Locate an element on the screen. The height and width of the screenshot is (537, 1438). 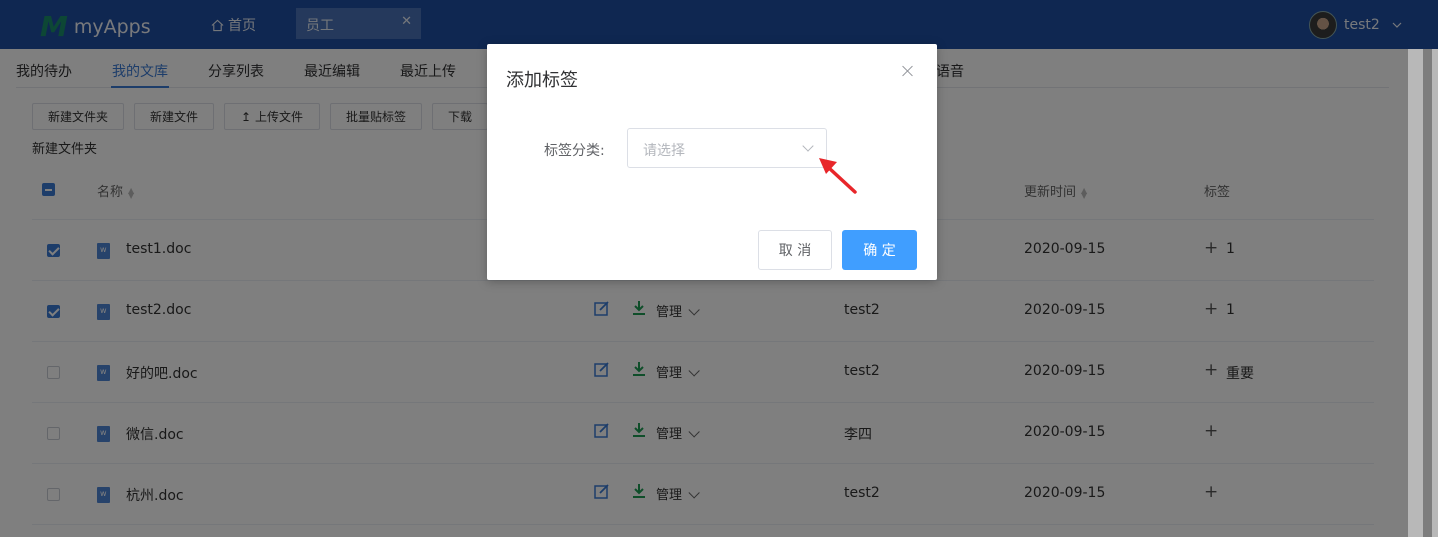
add-tag-dialog: 添加标签 标签分类: 请选择 取 消 确 定 is located at coordinates (712, 162).